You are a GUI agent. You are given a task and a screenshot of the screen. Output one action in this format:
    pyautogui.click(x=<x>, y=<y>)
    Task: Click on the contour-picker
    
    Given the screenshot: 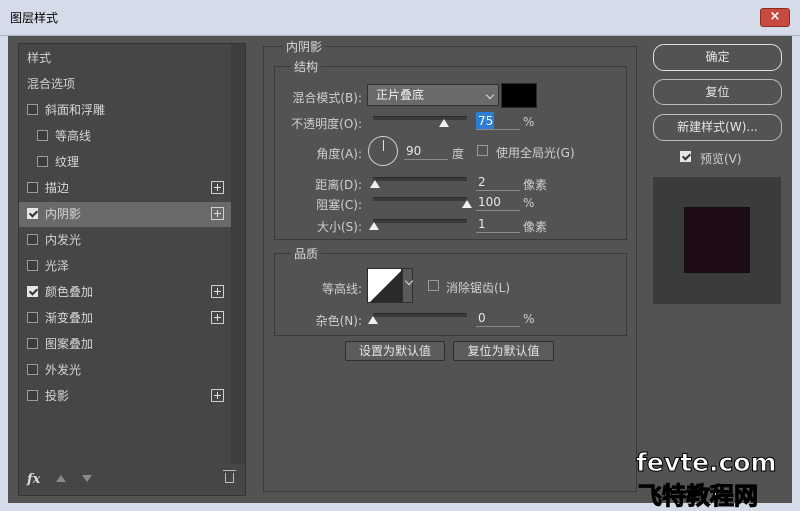 What is the action you would take?
    pyautogui.click(x=384, y=285)
    